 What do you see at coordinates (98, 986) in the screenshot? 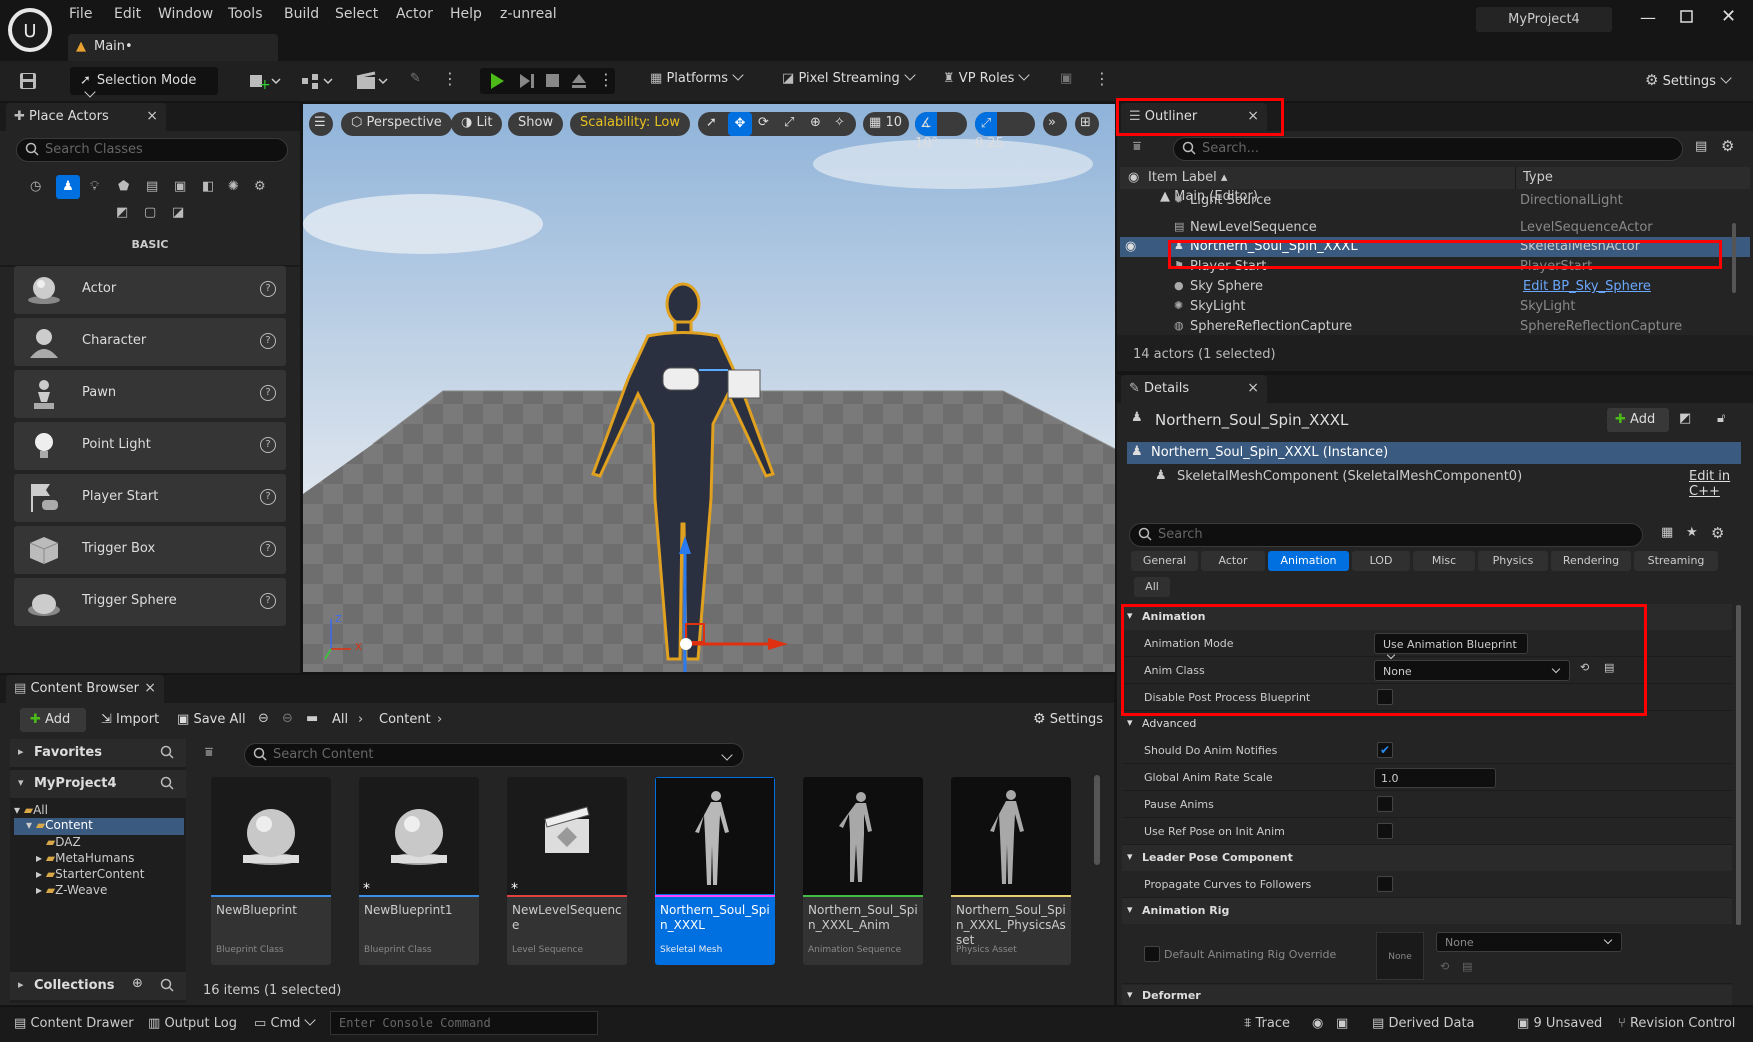
I see `collections-header: ▸ Collections ⊕` at bounding box center [98, 986].